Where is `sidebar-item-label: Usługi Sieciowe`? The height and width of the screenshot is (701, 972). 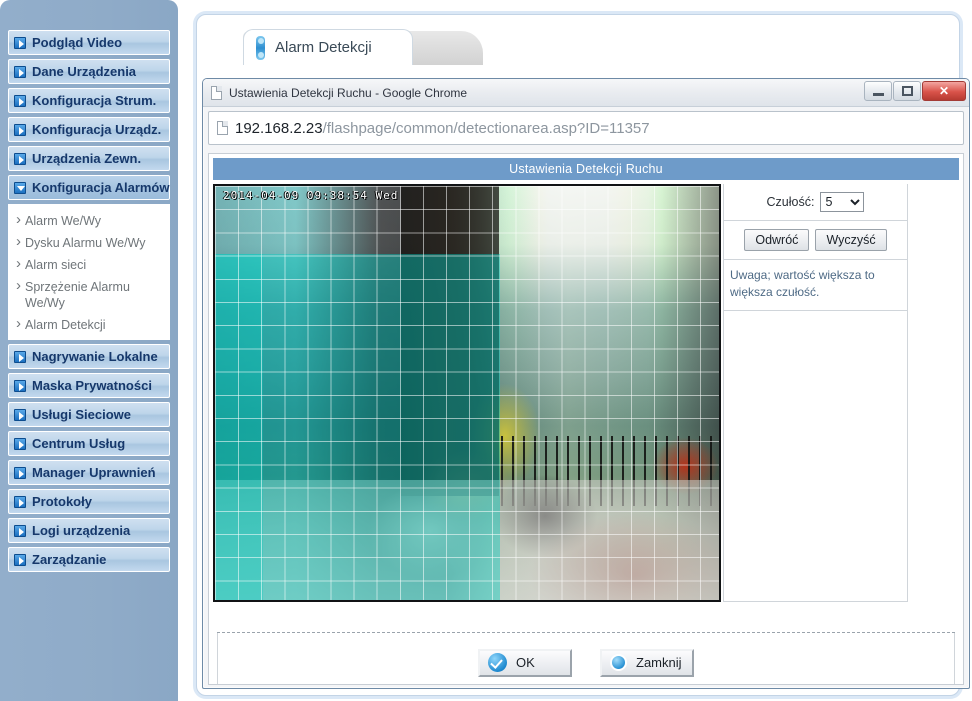 sidebar-item-label: Usługi Sieciowe is located at coordinates (81, 414).